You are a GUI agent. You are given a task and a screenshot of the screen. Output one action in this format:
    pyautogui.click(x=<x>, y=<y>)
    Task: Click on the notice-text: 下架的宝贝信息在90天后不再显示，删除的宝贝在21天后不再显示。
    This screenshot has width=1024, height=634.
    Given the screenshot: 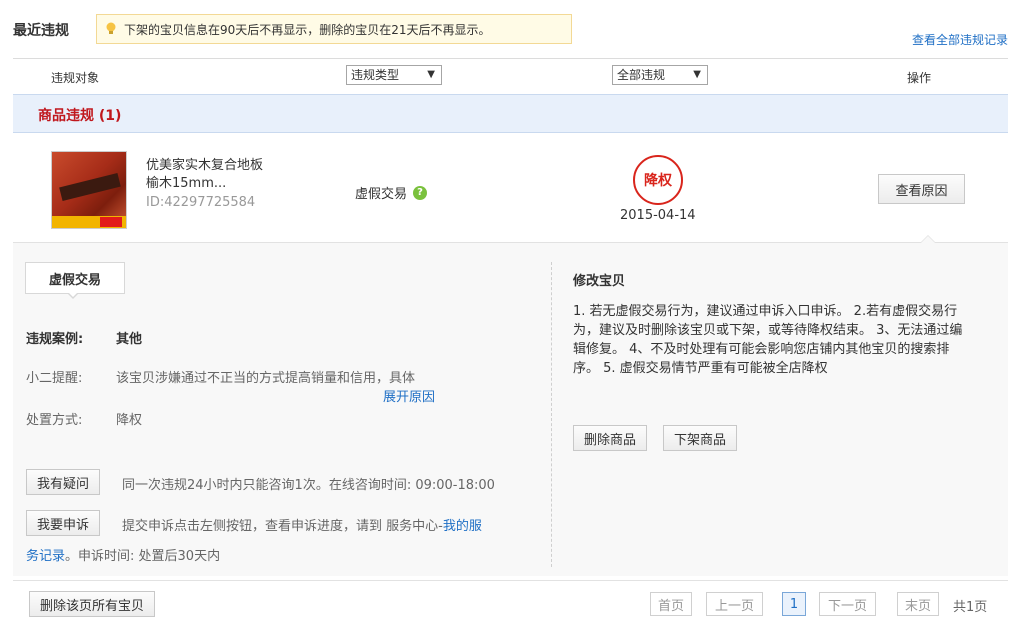 What is the action you would take?
    pyautogui.click(x=307, y=29)
    